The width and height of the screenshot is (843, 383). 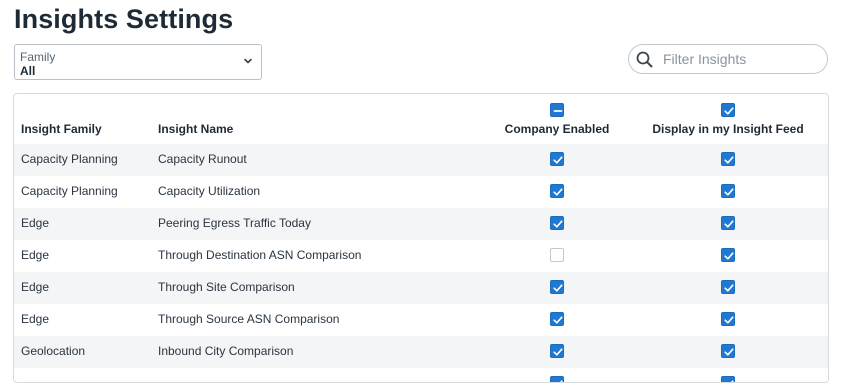 I want to click on table-row: Edge Peering Egress Traffic Today, so click(x=421, y=224).